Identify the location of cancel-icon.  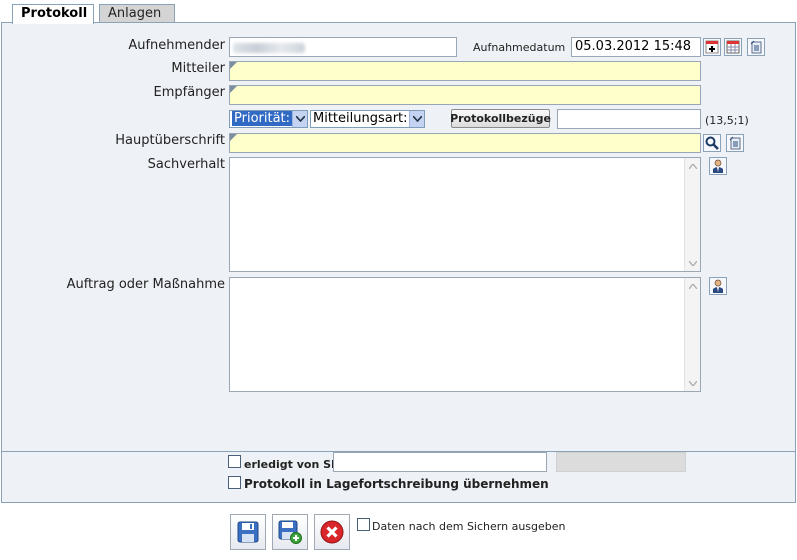
(332, 532).